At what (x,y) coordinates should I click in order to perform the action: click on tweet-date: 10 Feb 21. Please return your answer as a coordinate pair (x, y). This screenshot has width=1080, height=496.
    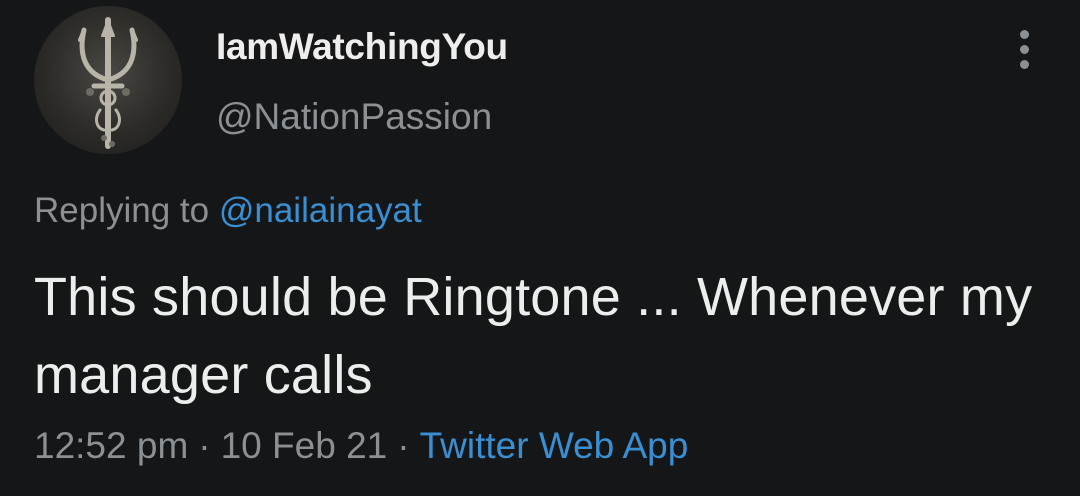
    Looking at the image, I should click on (304, 445).